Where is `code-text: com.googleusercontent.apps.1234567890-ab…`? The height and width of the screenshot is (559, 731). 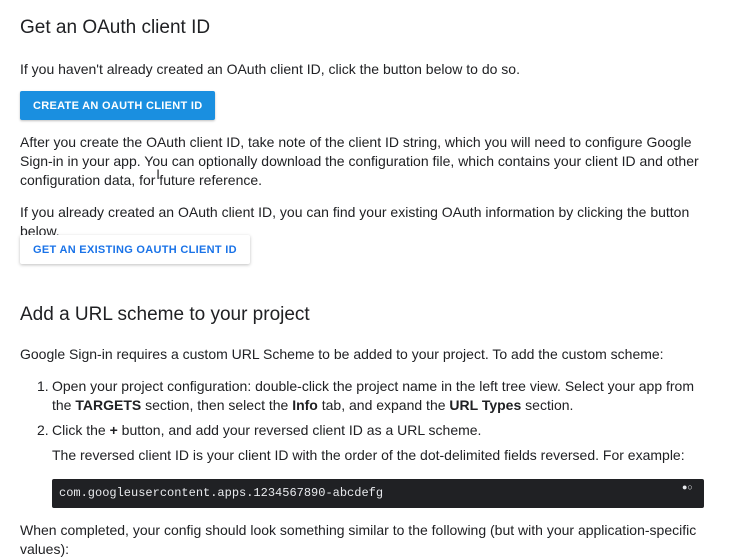 code-text: com.googleusercontent.apps.1234567890-ab… is located at coordinates (221, 493).